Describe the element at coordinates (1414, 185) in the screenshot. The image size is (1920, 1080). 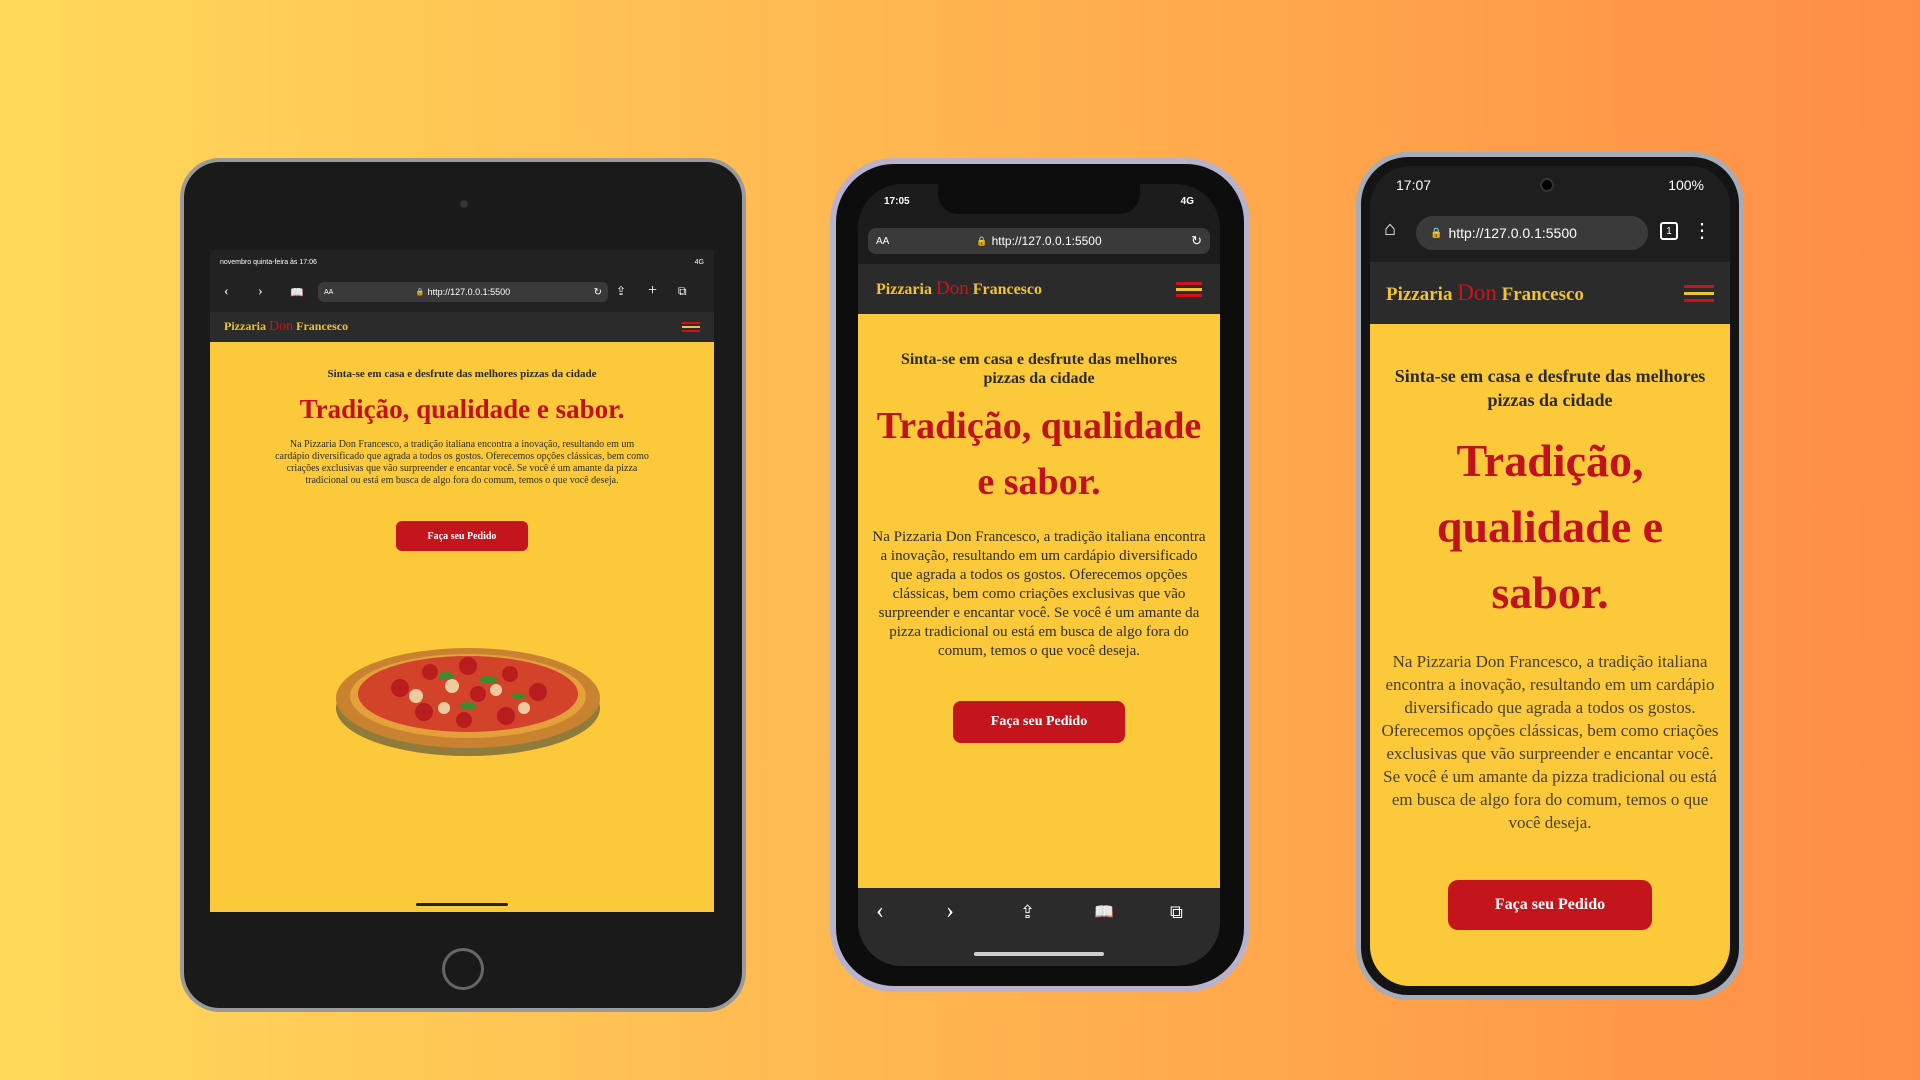
I see `android-time: 17:07` at that location.